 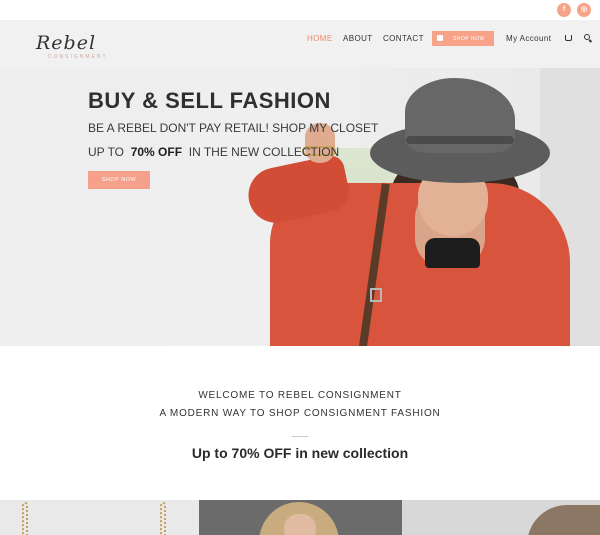 What do you see at coordinates (528, 38) in the screenshot?
I see `nav-my-account: My Account` at bounding box center [528, 38].